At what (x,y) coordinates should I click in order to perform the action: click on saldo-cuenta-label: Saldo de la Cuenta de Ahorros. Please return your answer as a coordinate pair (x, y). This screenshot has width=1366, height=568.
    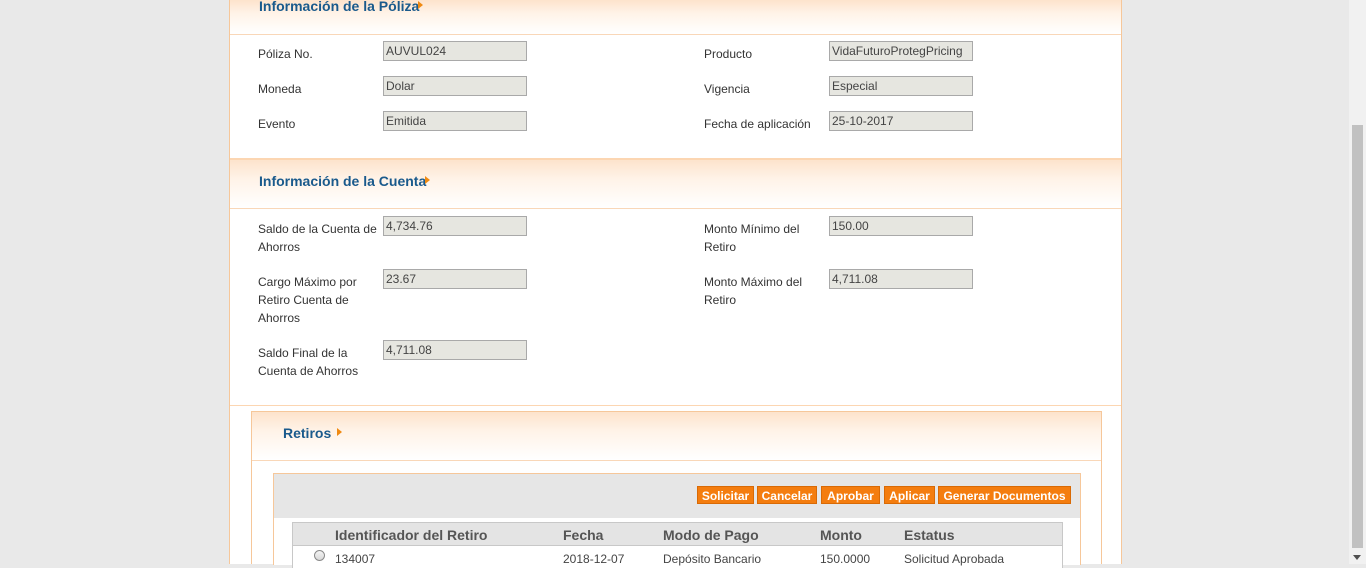
    Looking at the image, I should click on (317, 238).